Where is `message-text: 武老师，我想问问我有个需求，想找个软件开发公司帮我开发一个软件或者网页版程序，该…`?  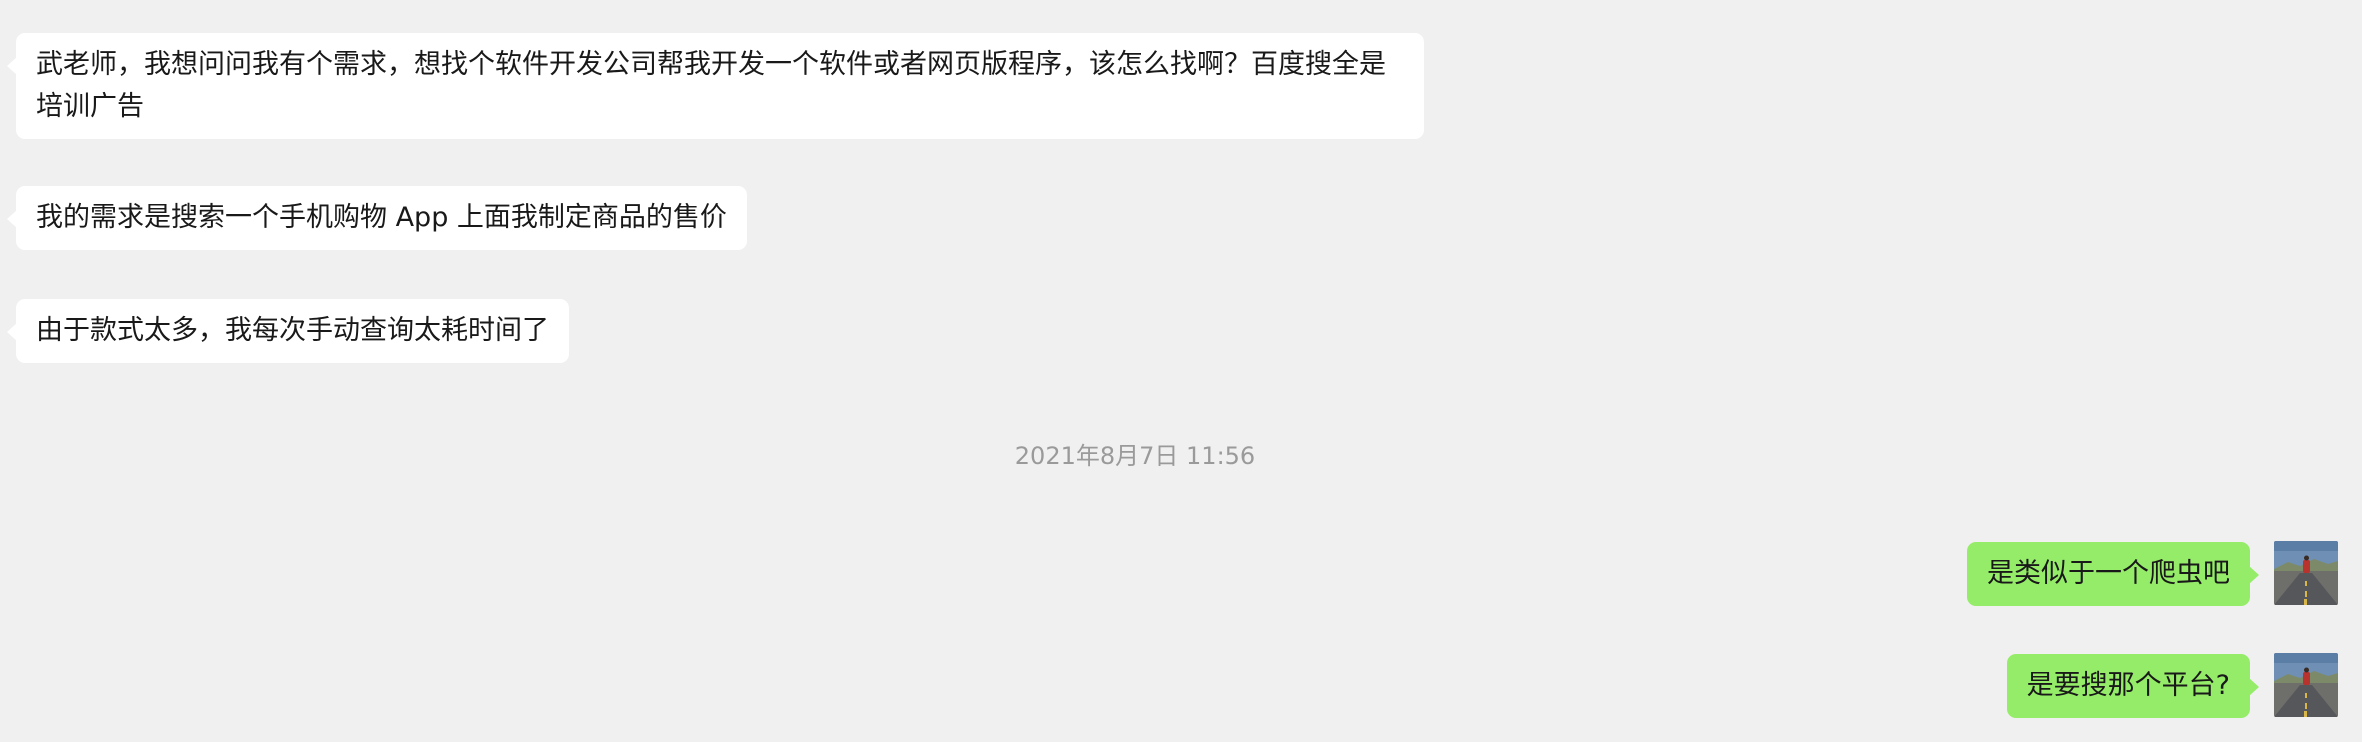 message-text: 武老师，我想问问我有个需求，想找个软件开发公司帮我开发一个软件或者网页版程序，该… is located at coordinates (711, 85).